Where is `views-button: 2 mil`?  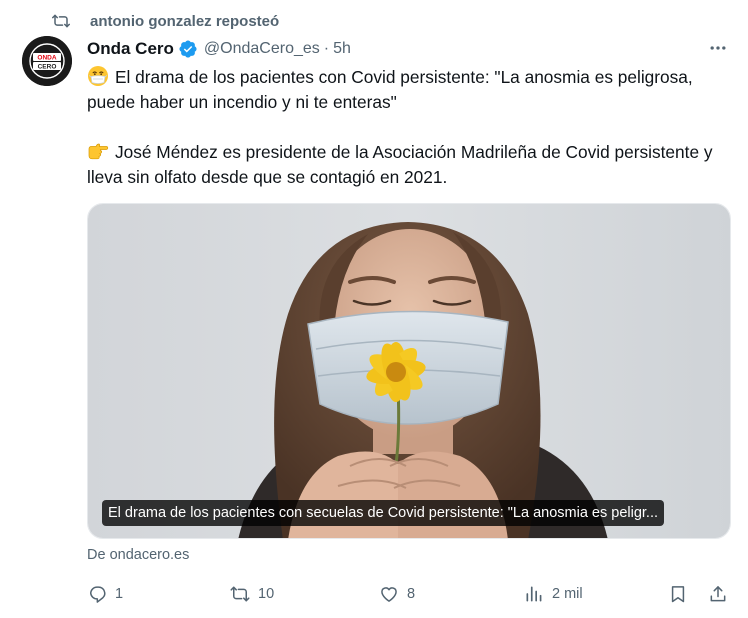 views-button: 2 mil is located at coordinates (553, 594).